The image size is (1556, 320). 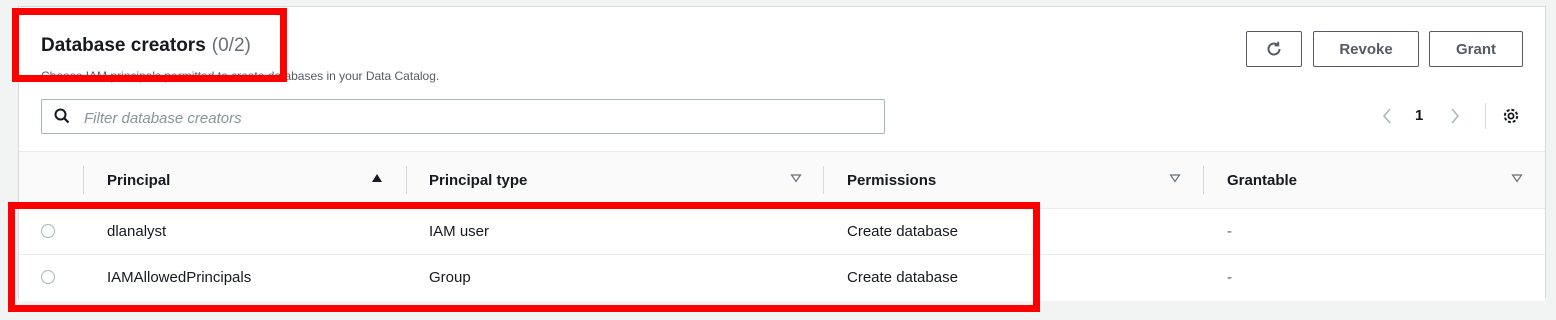 What do you see at coordinates (123, 45) in the screenshot?
I see `panel-title-text: Database creators` at bounding box center [123, 45].